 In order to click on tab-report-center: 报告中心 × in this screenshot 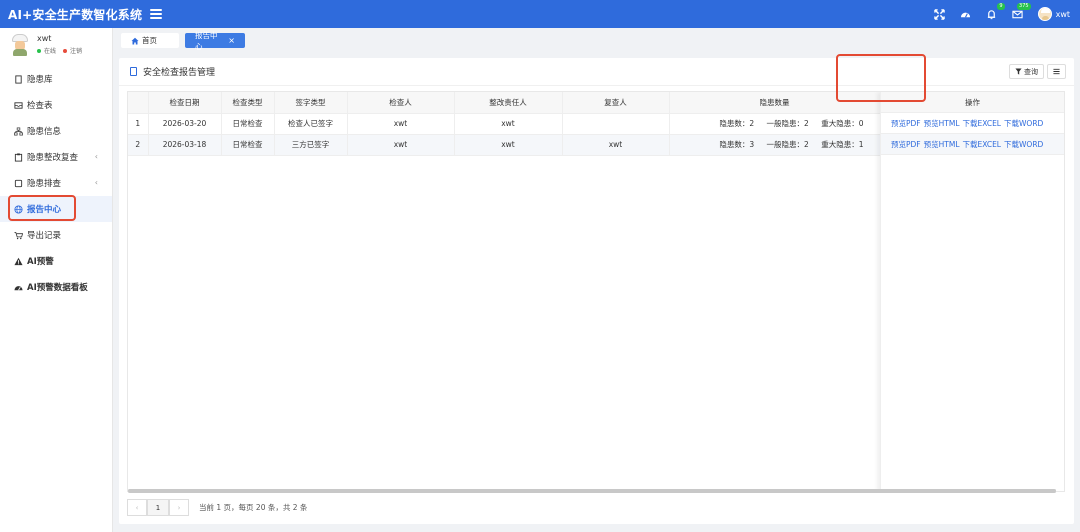, I will do `click(215, 41)`.